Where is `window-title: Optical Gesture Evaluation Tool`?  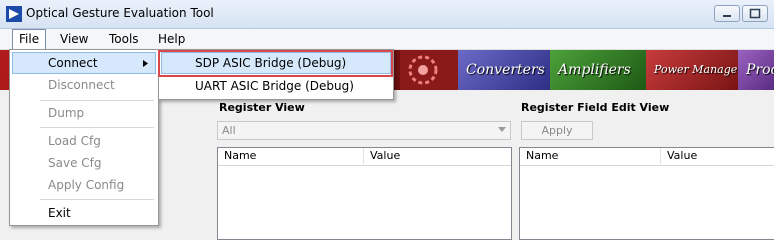 window-title: Optical Gesture Evaluation Tool is located at coordinates (120, 13).